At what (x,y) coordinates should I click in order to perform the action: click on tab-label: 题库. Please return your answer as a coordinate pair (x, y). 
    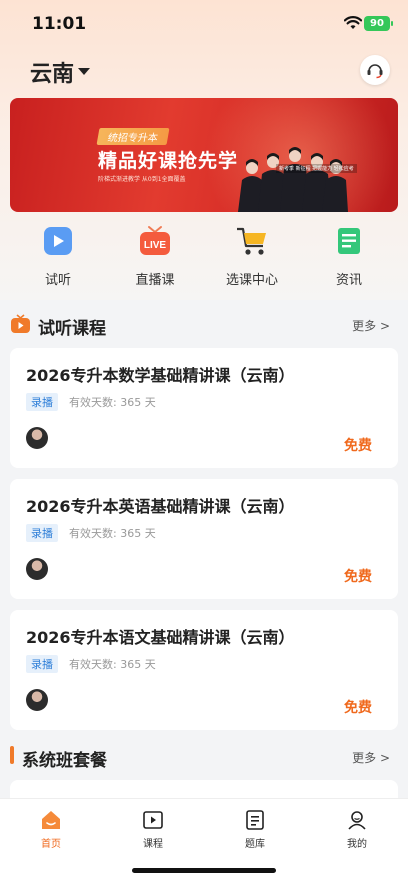
    Looking at the image, I should click on (255, 844).